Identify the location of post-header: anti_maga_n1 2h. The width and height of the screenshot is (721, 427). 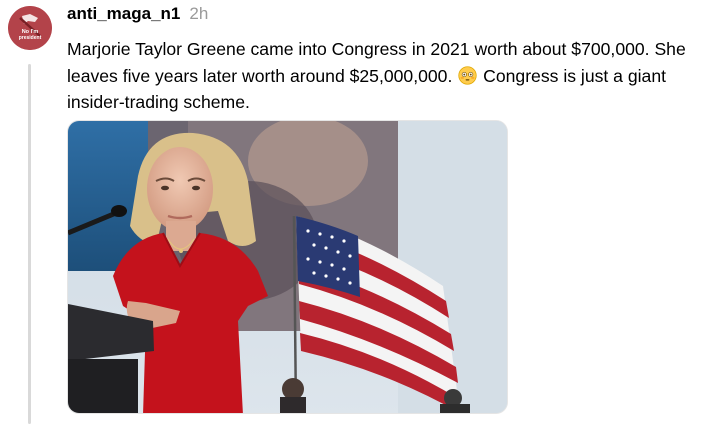
(137, 16).